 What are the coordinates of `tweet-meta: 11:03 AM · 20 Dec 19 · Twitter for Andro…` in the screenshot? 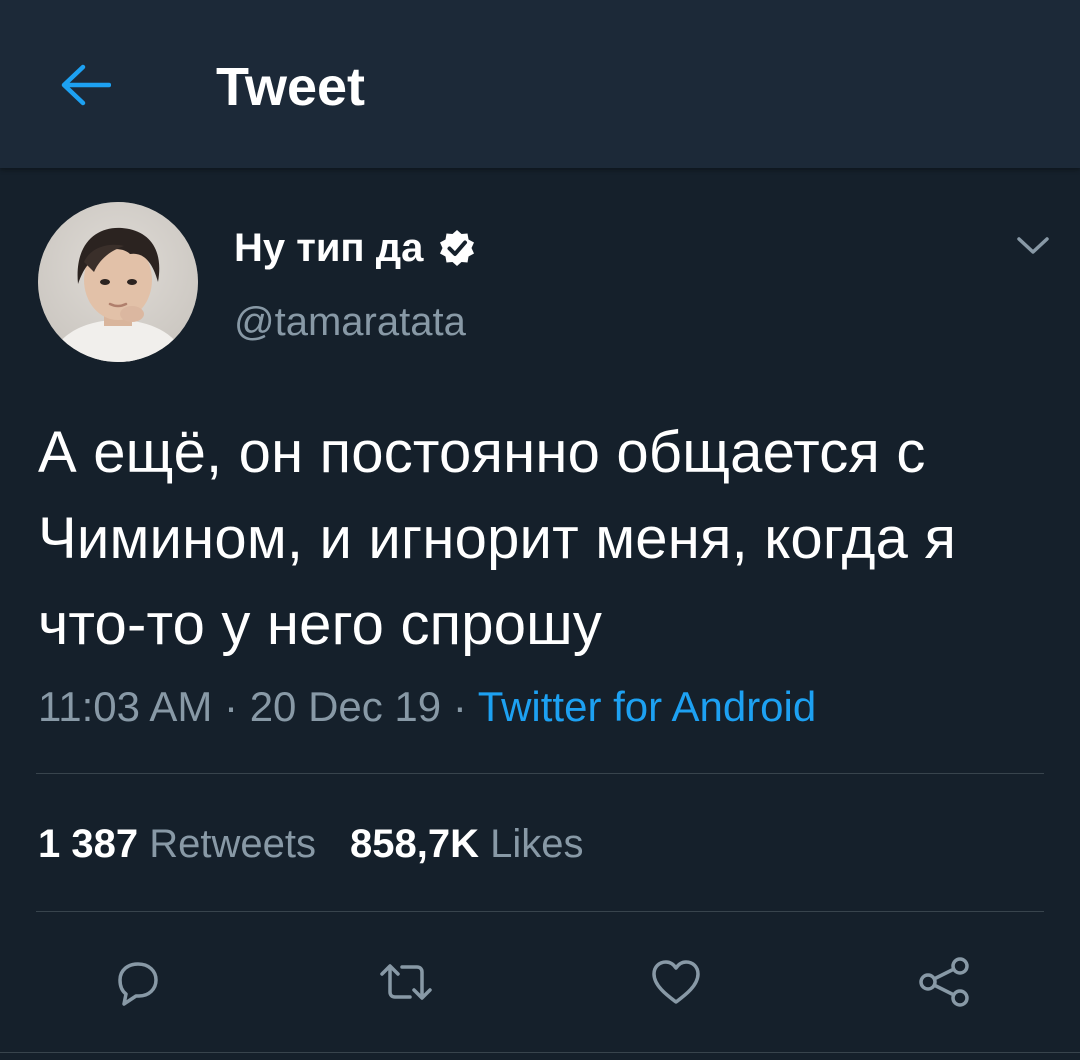 It's located at (427, 707).